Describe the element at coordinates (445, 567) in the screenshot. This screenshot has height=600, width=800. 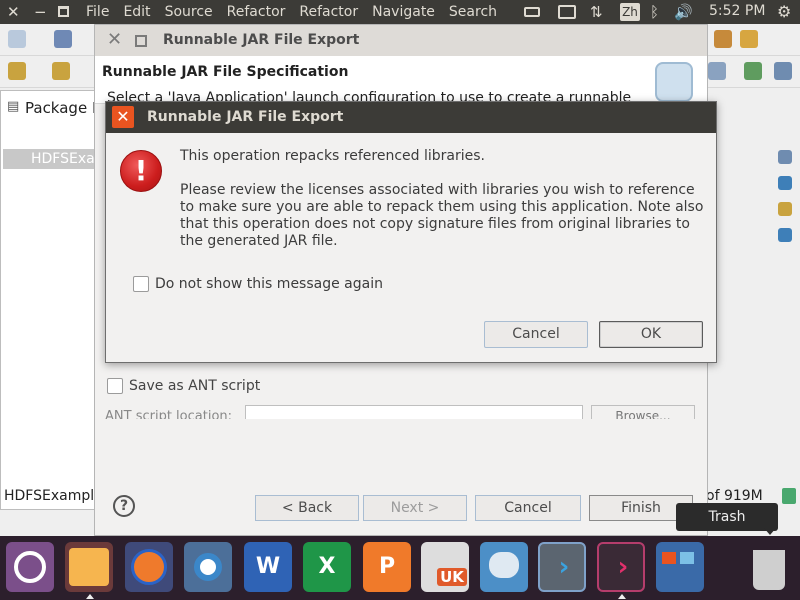
I see `ubuntu-software-icon: UK` at that location.